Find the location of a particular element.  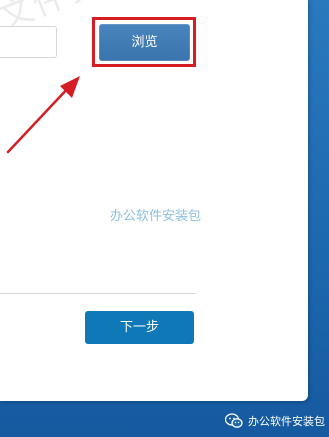

install-path-input is located at coordinates (28, 42).